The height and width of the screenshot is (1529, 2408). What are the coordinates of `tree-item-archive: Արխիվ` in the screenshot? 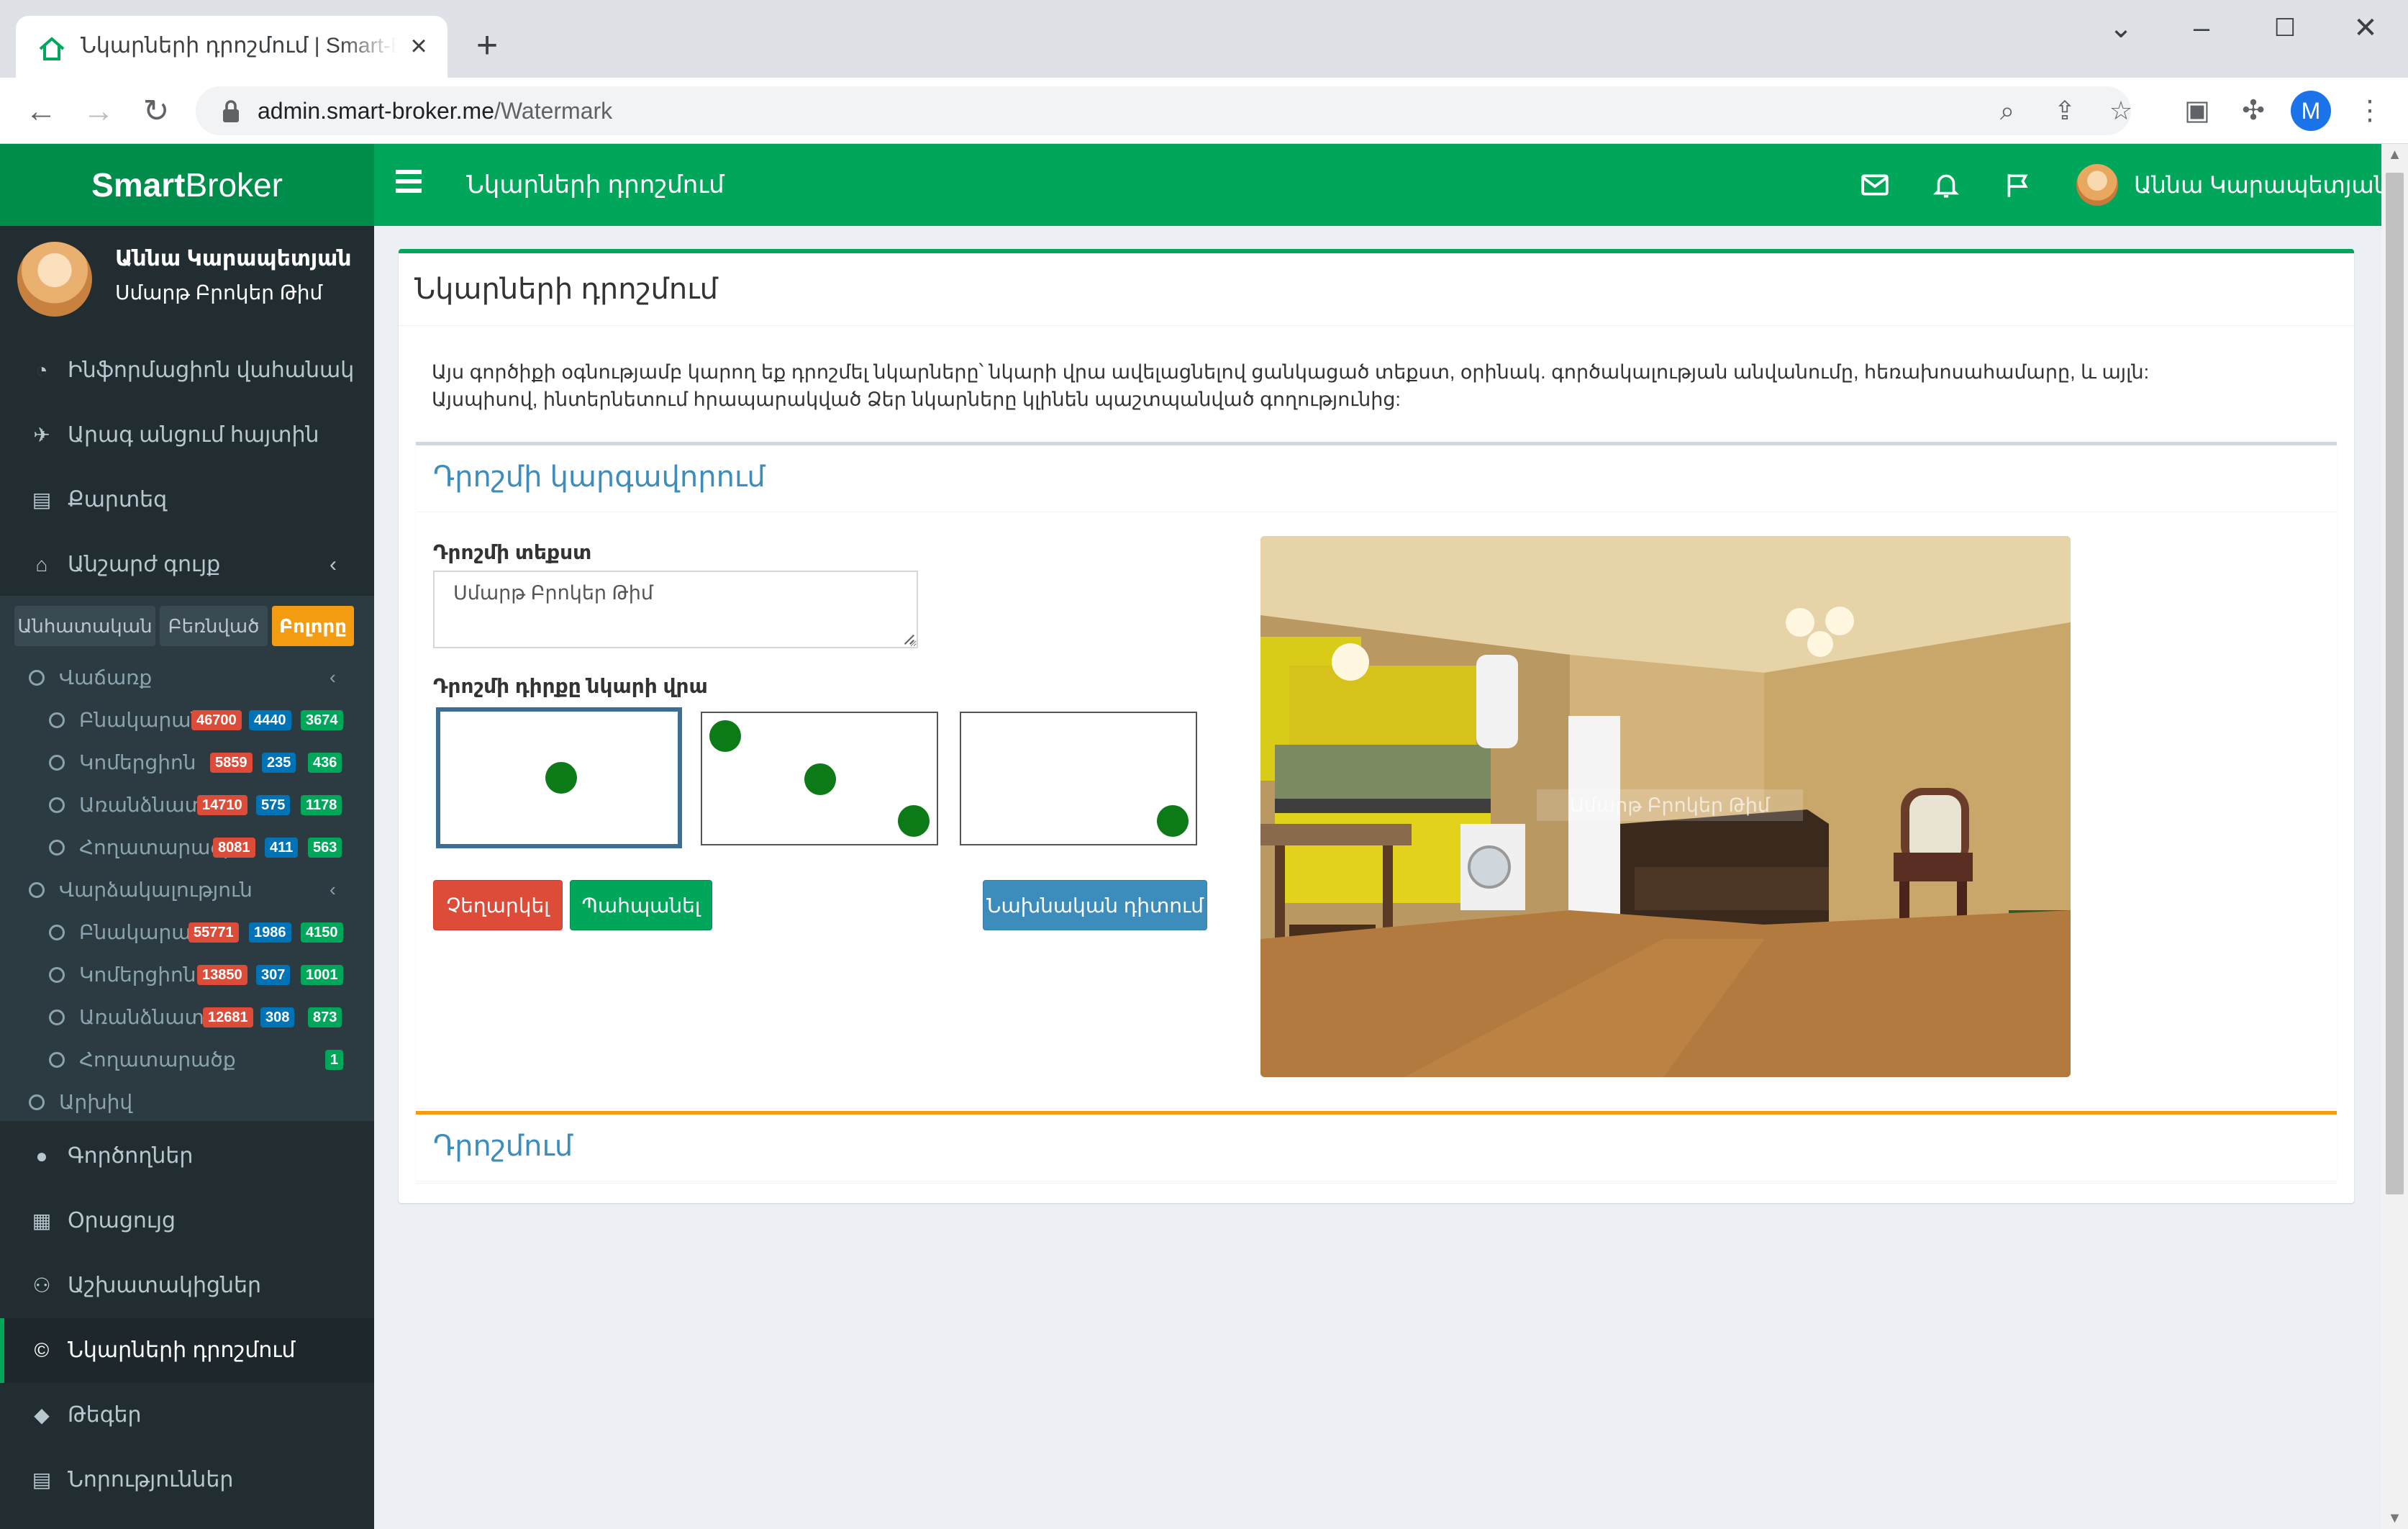 It's located at (187, 1102).